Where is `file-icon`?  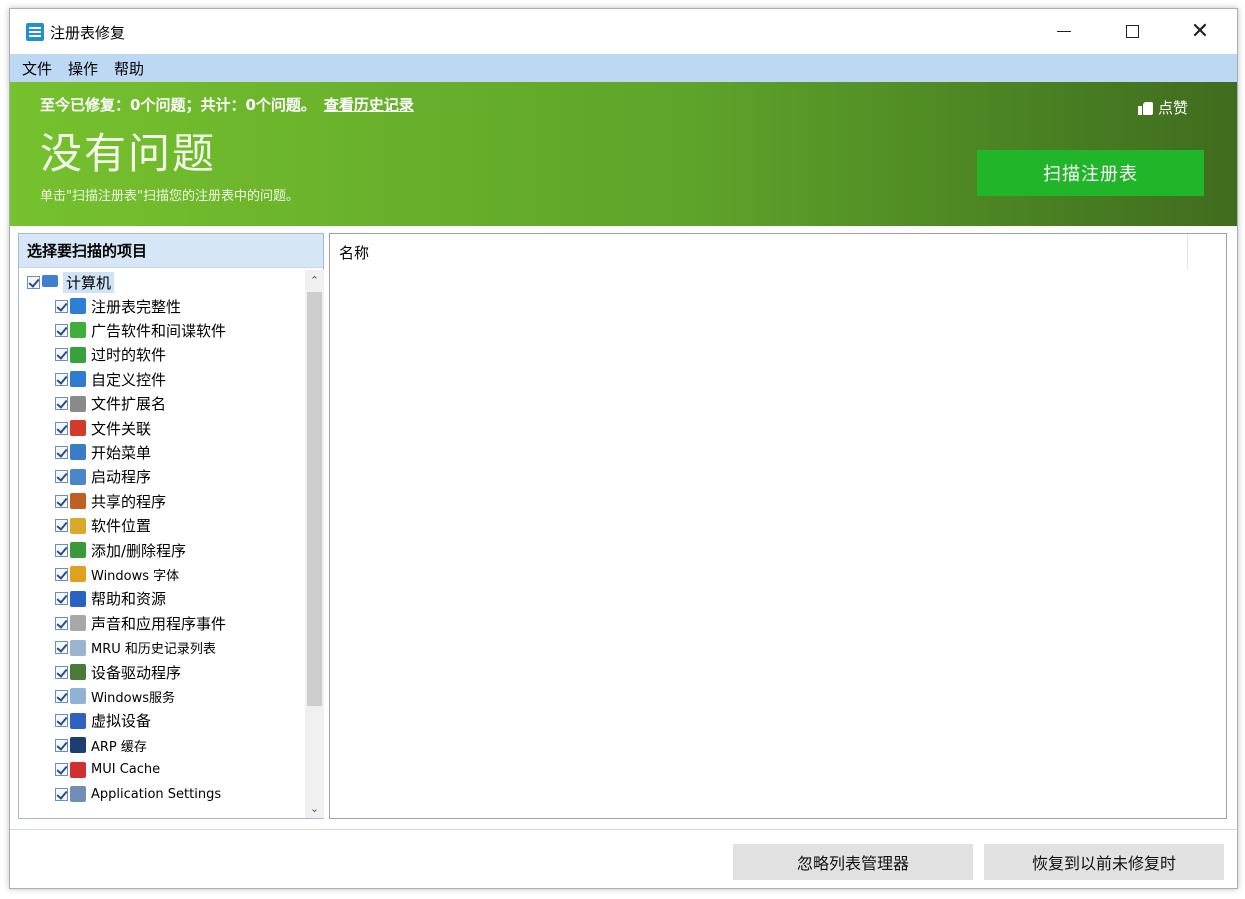
file-icon is located at coordinates (78, 403).